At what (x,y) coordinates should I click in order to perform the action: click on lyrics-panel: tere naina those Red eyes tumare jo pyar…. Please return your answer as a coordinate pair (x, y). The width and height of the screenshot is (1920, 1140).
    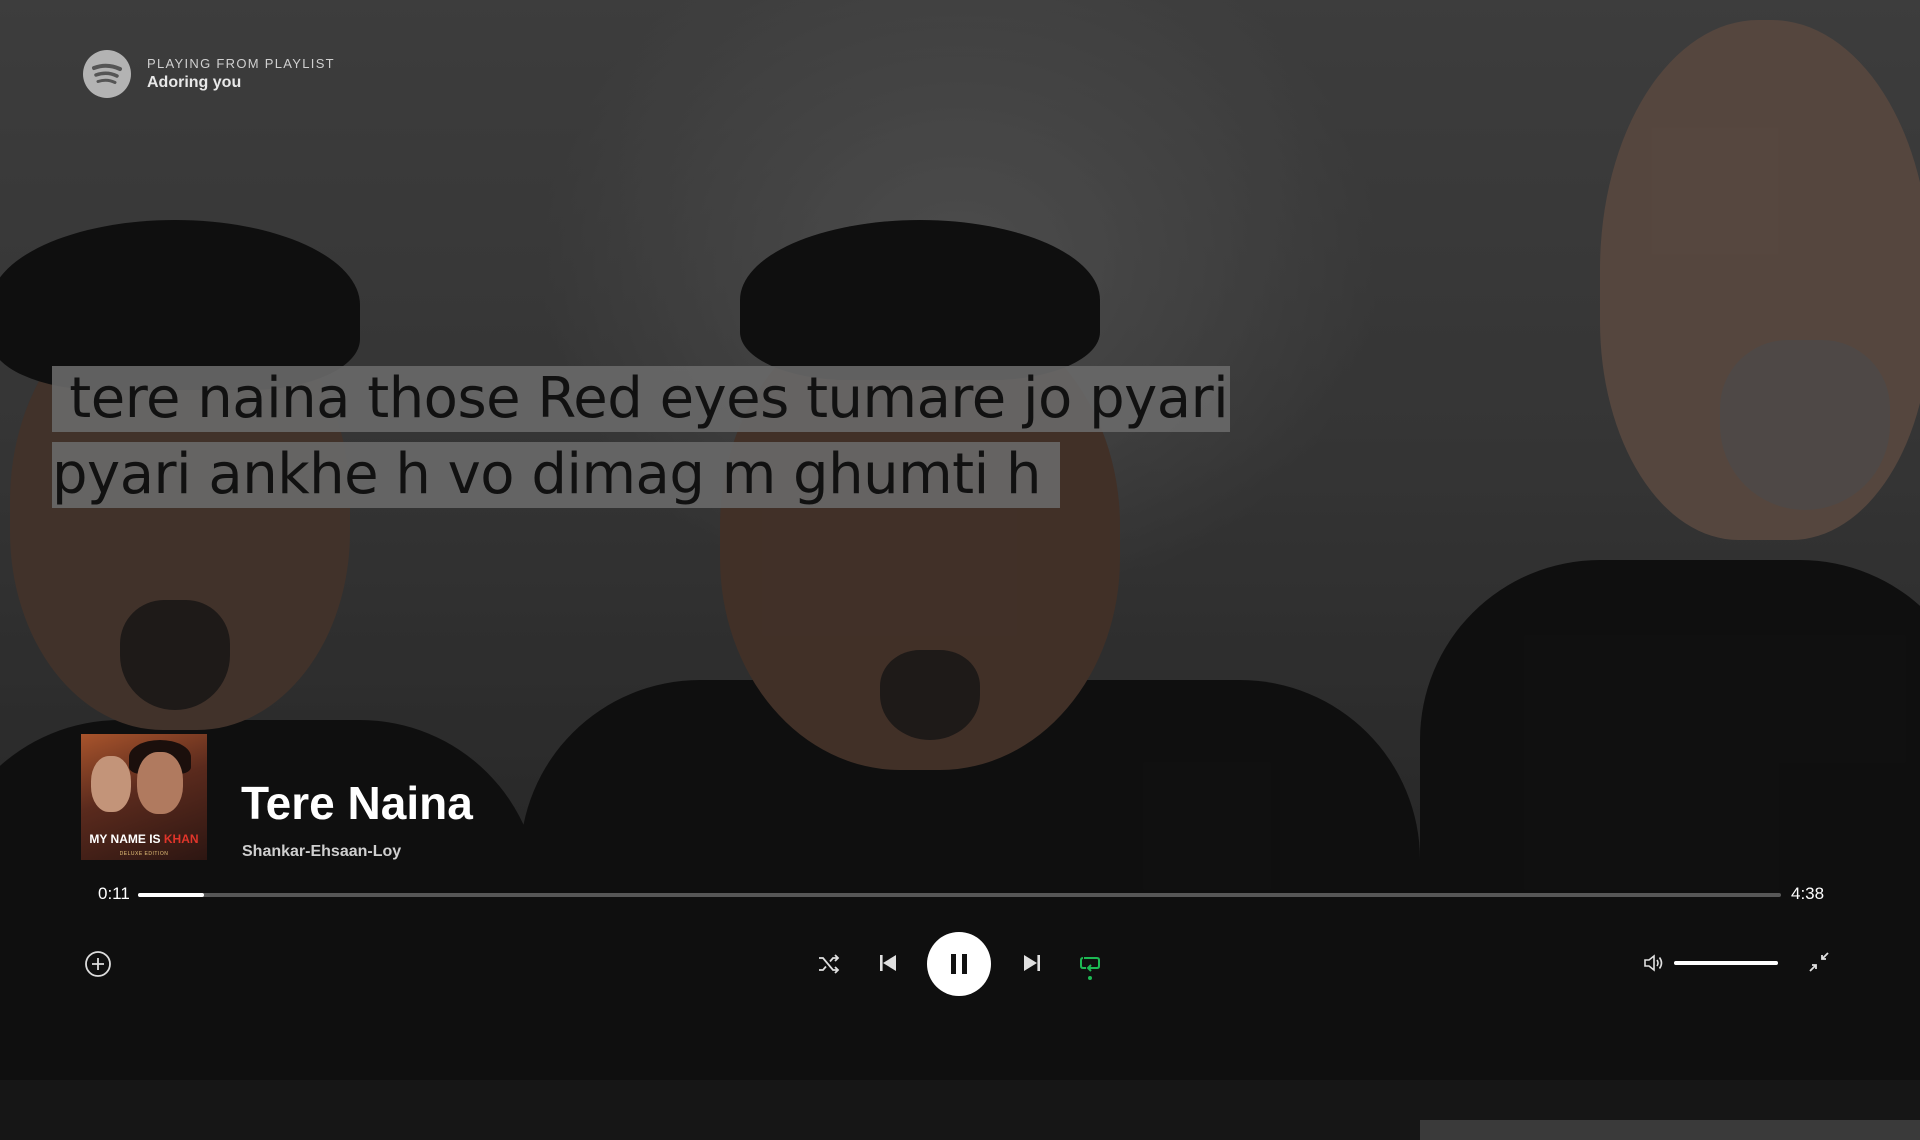
    Looking at the image, I should click on (652, 442).